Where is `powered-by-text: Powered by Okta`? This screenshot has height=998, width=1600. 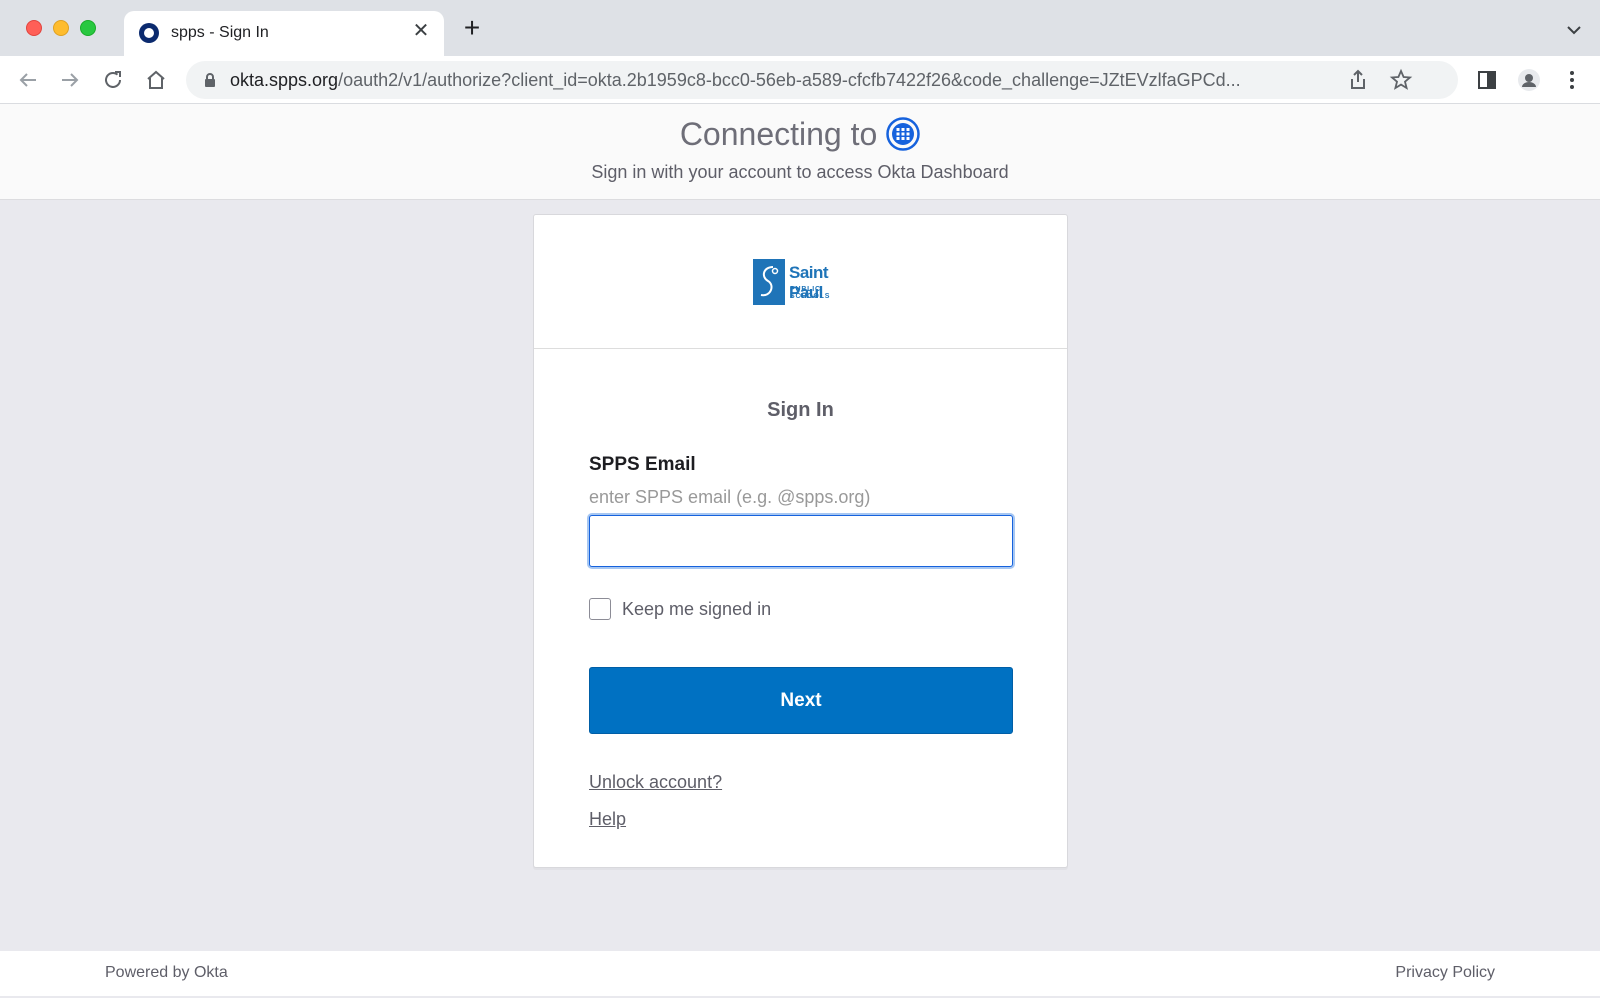 powered-by-text: Powered by Okta is located at coordinates (166, 972).